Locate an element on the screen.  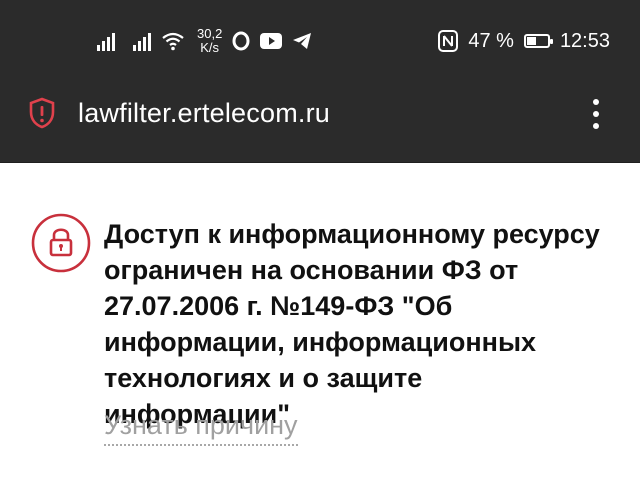
find-out-reason-link: Узнать причину is located at coordinates (201, 428).